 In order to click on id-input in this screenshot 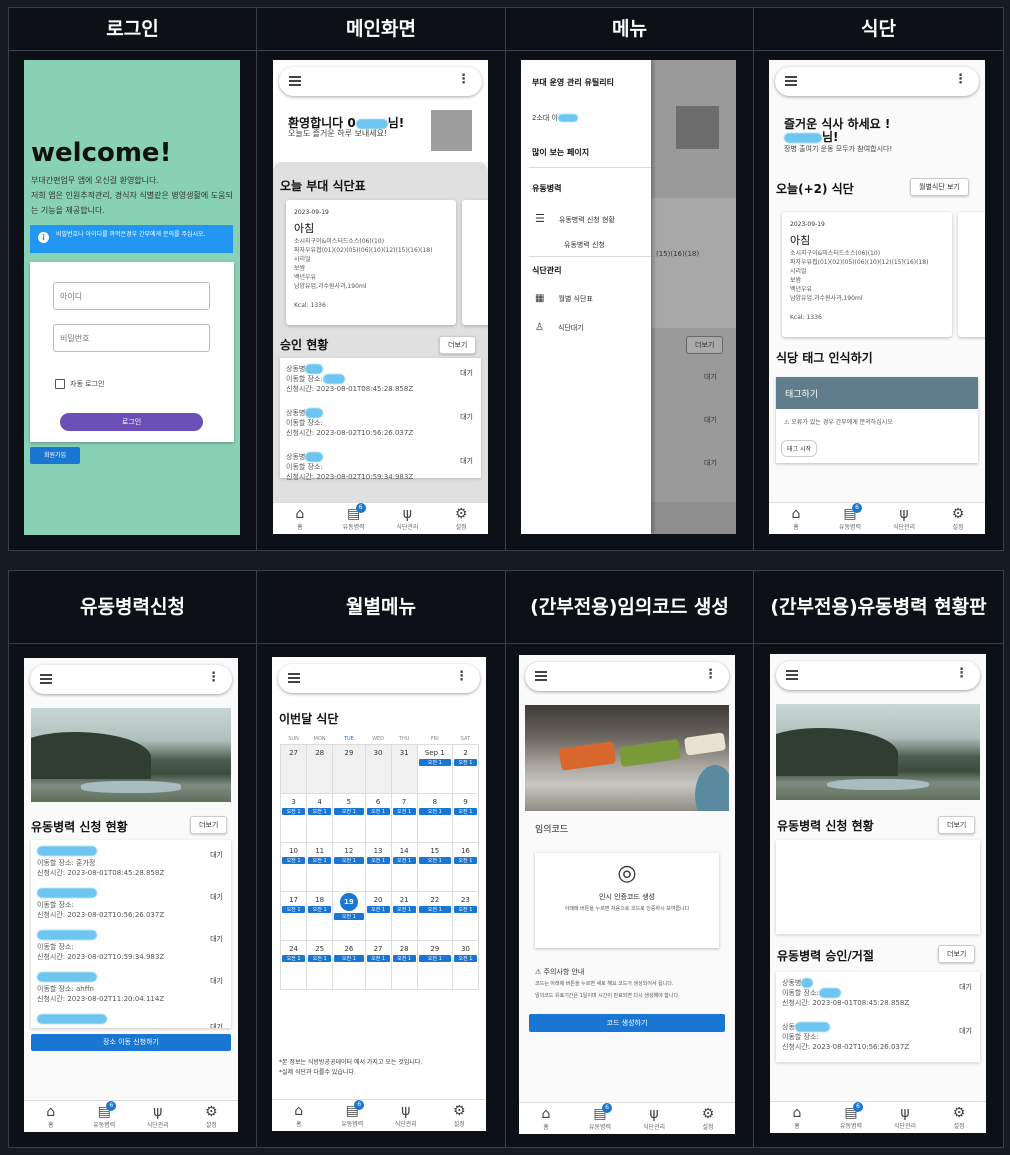, I will do `click(131, 296)`.